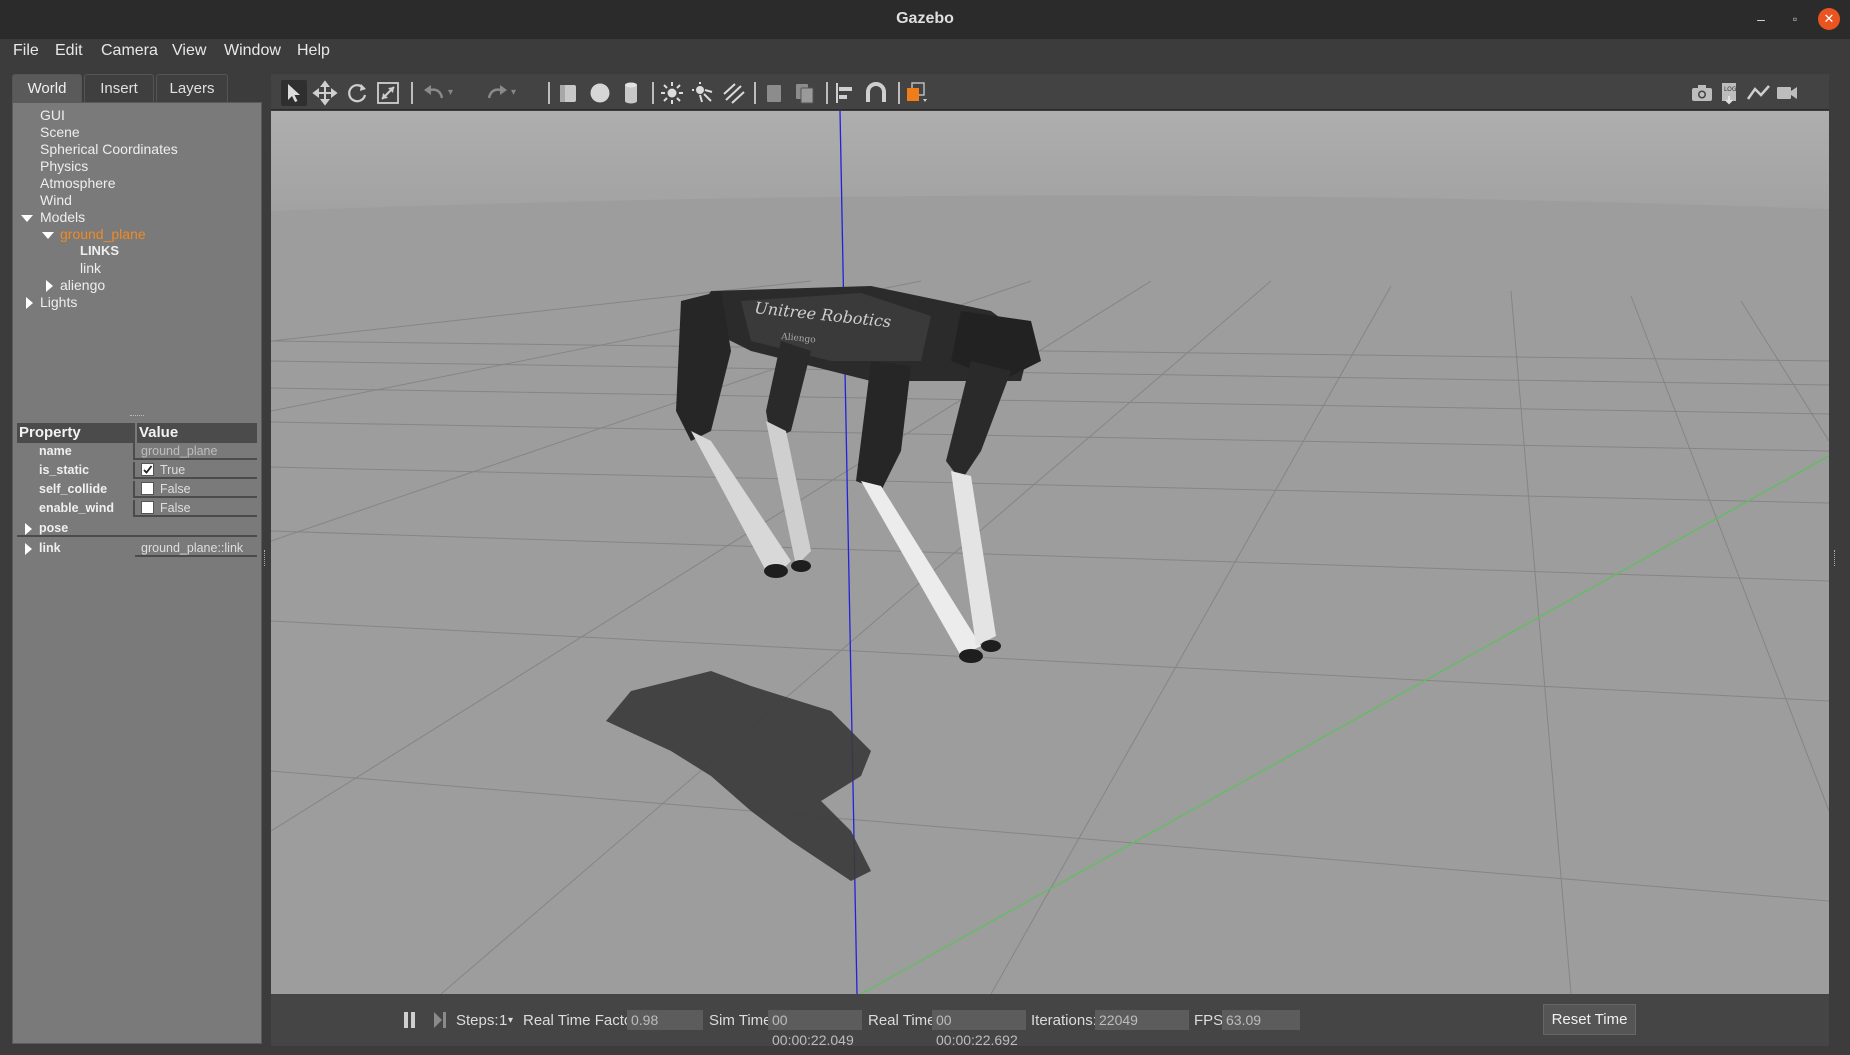  Describe the element at coordinates (49, 286) in the screenshot. I see `expand-aliengo-icon` at that location.